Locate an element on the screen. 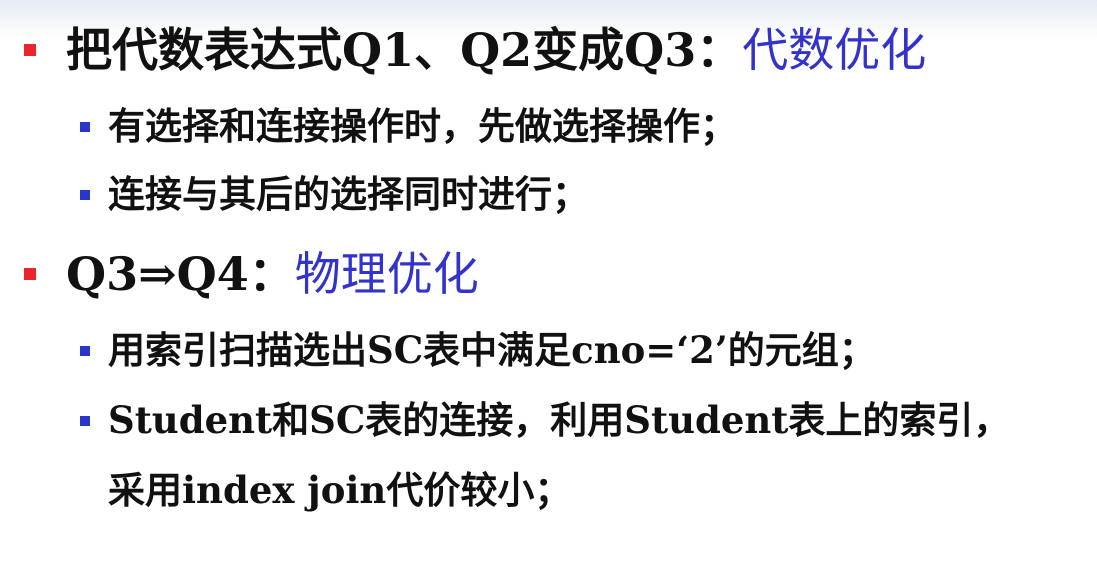 This screenshot has width=1097, height=561. bullet-text: Q3⇒Q4： is located at coordinates (180, 274).